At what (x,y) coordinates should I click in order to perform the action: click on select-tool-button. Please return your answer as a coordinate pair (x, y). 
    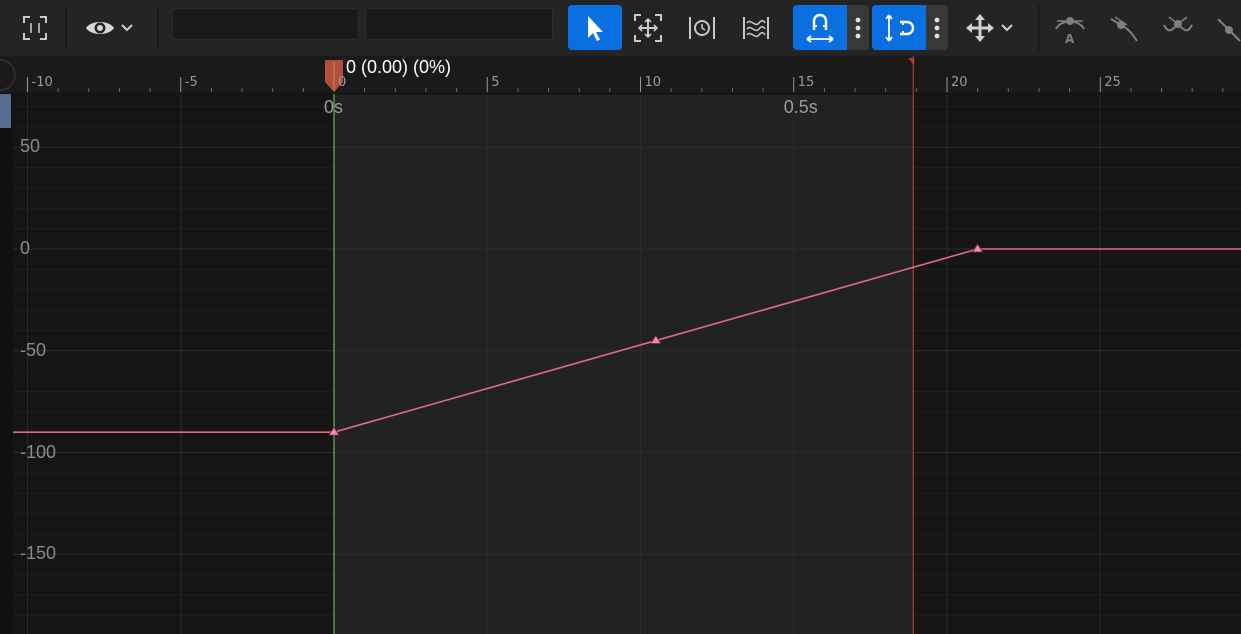
    Looking at the image, I should click on (595, 27).